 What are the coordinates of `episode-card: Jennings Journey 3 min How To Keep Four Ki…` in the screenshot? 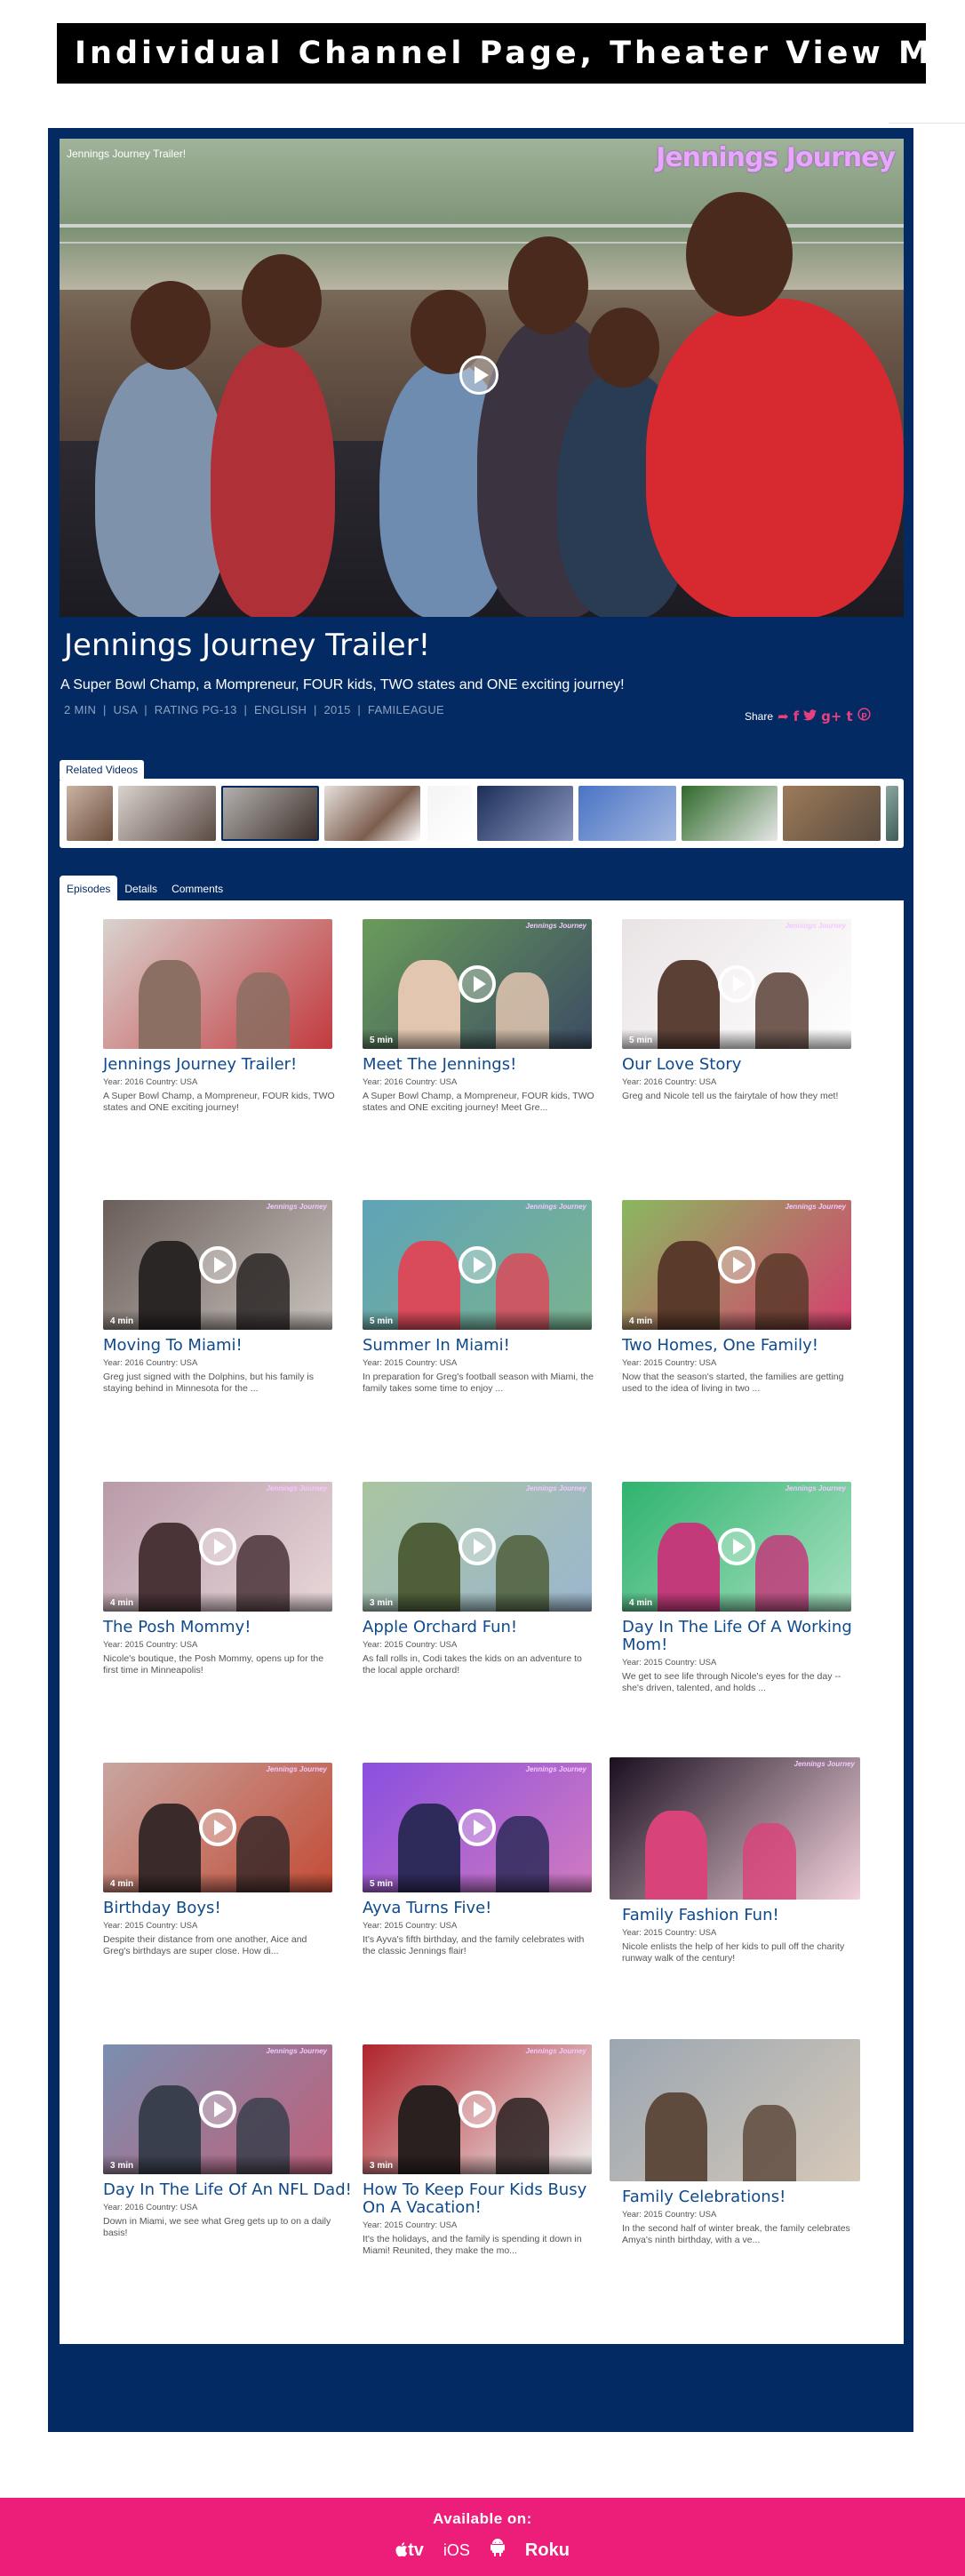 It's located at (487, 2150).